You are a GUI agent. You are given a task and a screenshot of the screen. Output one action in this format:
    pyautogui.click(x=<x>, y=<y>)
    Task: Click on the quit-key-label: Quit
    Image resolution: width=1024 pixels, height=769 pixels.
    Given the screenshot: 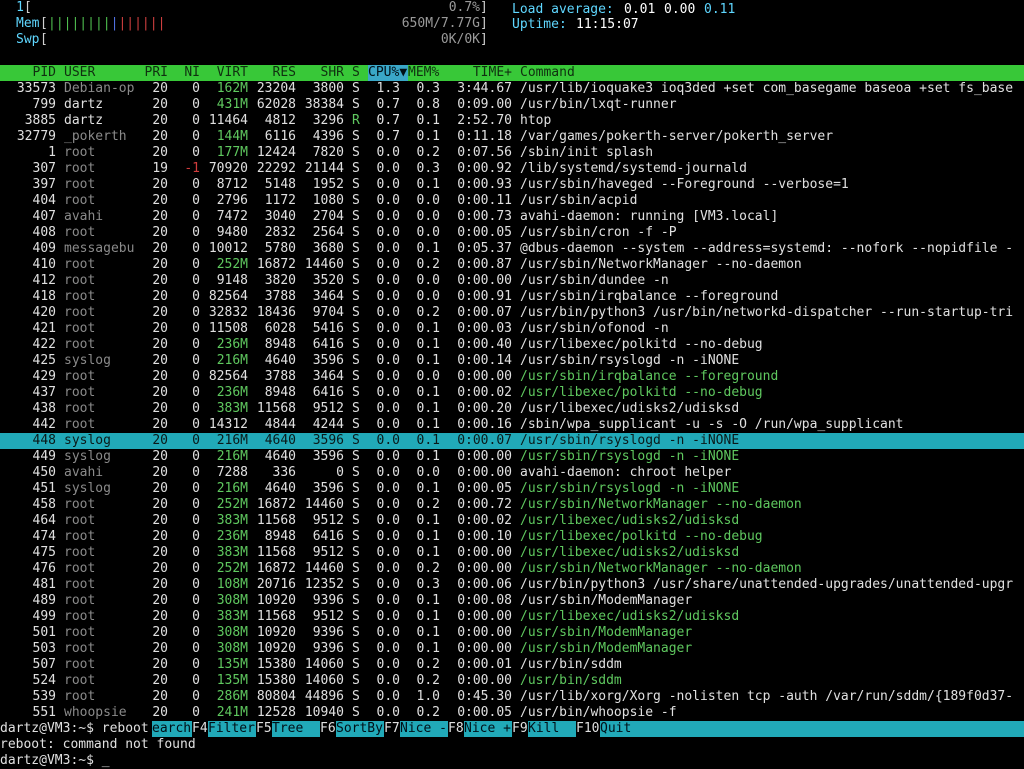 What is the action you would take?
    pyautogui.click(x=812, y=729)
    